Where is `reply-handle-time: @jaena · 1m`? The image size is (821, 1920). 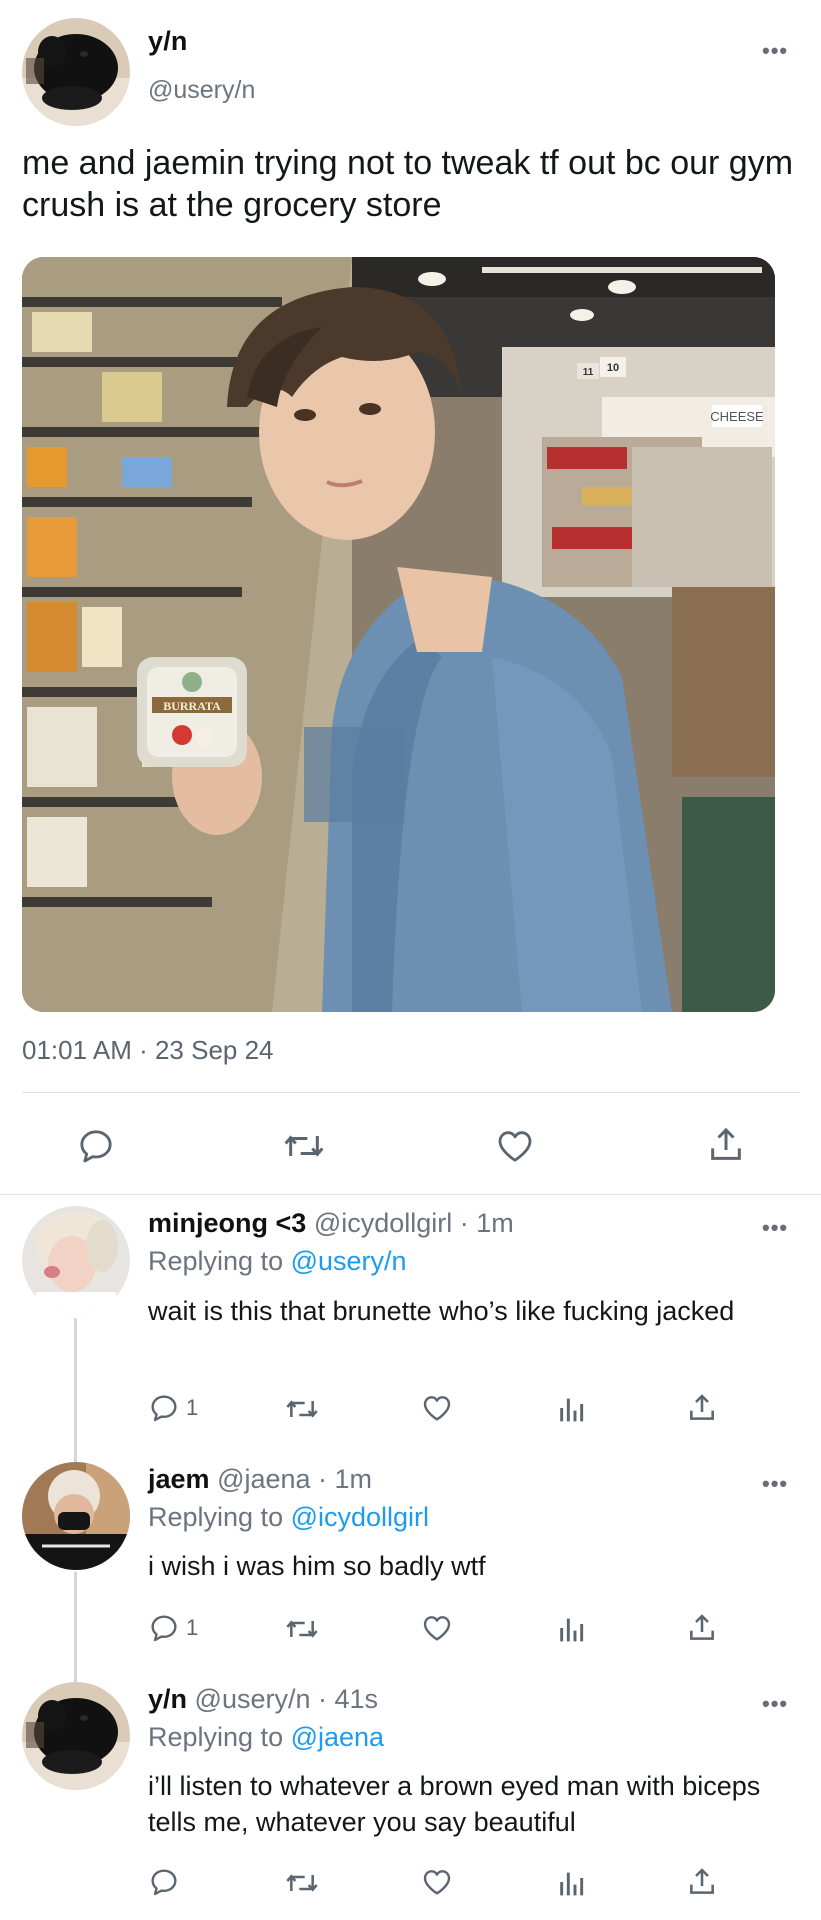 reply-handle-time: @jaena · 1m is located at coordinates (294, 1479).